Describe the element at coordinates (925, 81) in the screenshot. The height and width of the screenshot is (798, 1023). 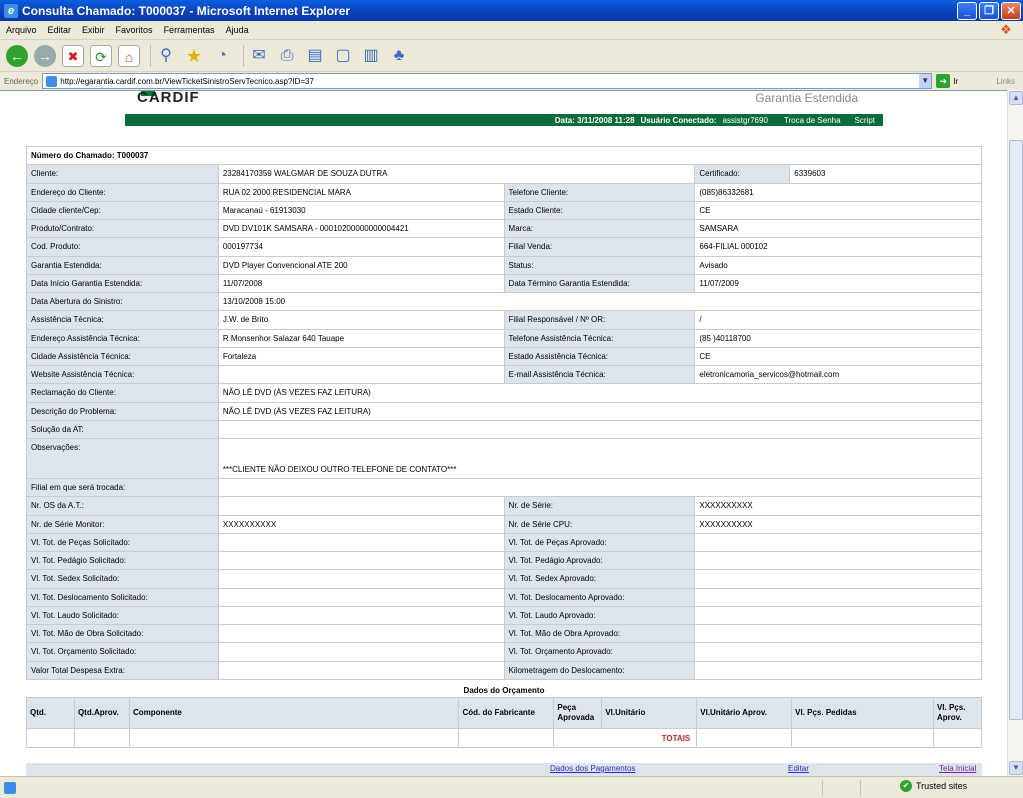
I see `chevron-down-icon: ▼` at that location.